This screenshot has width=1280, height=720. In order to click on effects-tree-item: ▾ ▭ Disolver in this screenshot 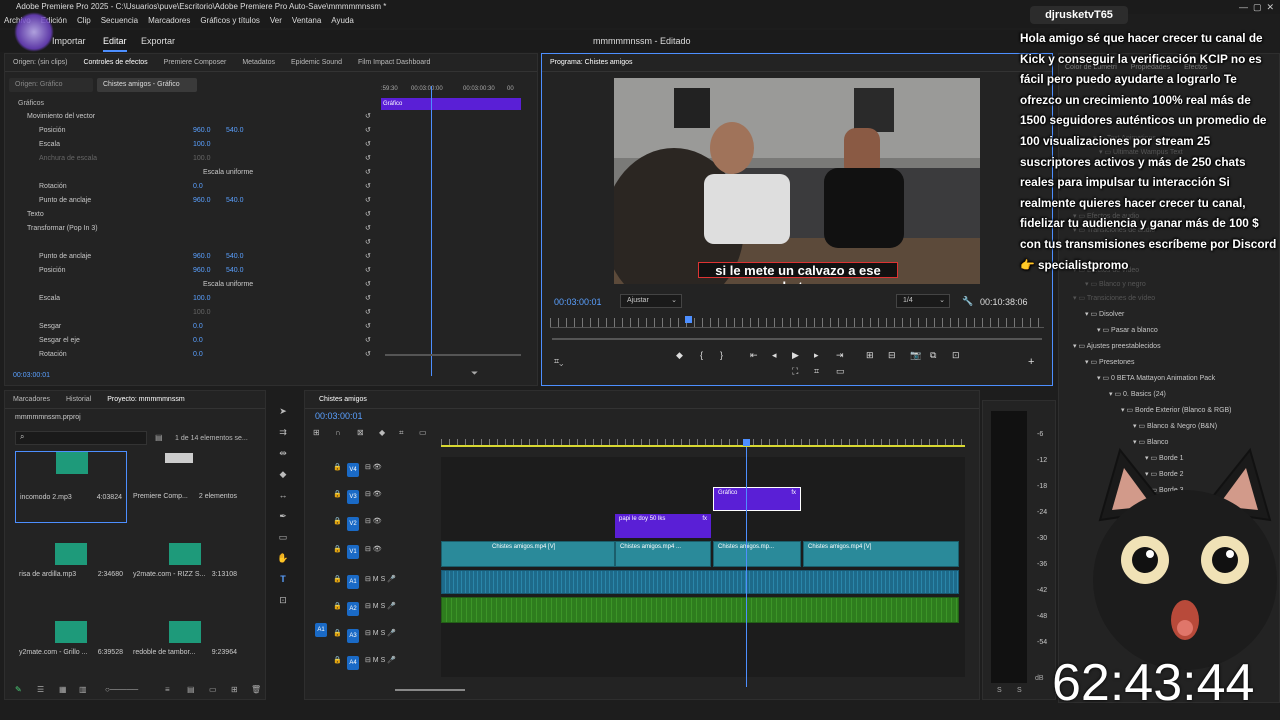, I will do `click(1104, 314)`.